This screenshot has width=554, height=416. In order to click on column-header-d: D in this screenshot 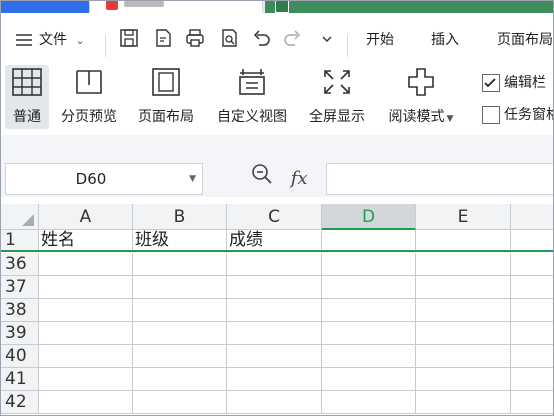, I will do `click(369, 217)`.